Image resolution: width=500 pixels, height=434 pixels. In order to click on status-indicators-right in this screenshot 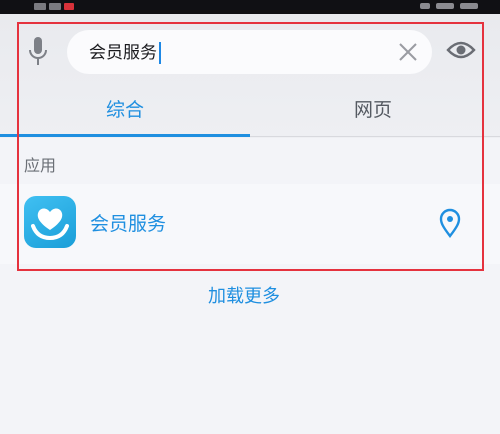, I will do `click(449, 6)`.